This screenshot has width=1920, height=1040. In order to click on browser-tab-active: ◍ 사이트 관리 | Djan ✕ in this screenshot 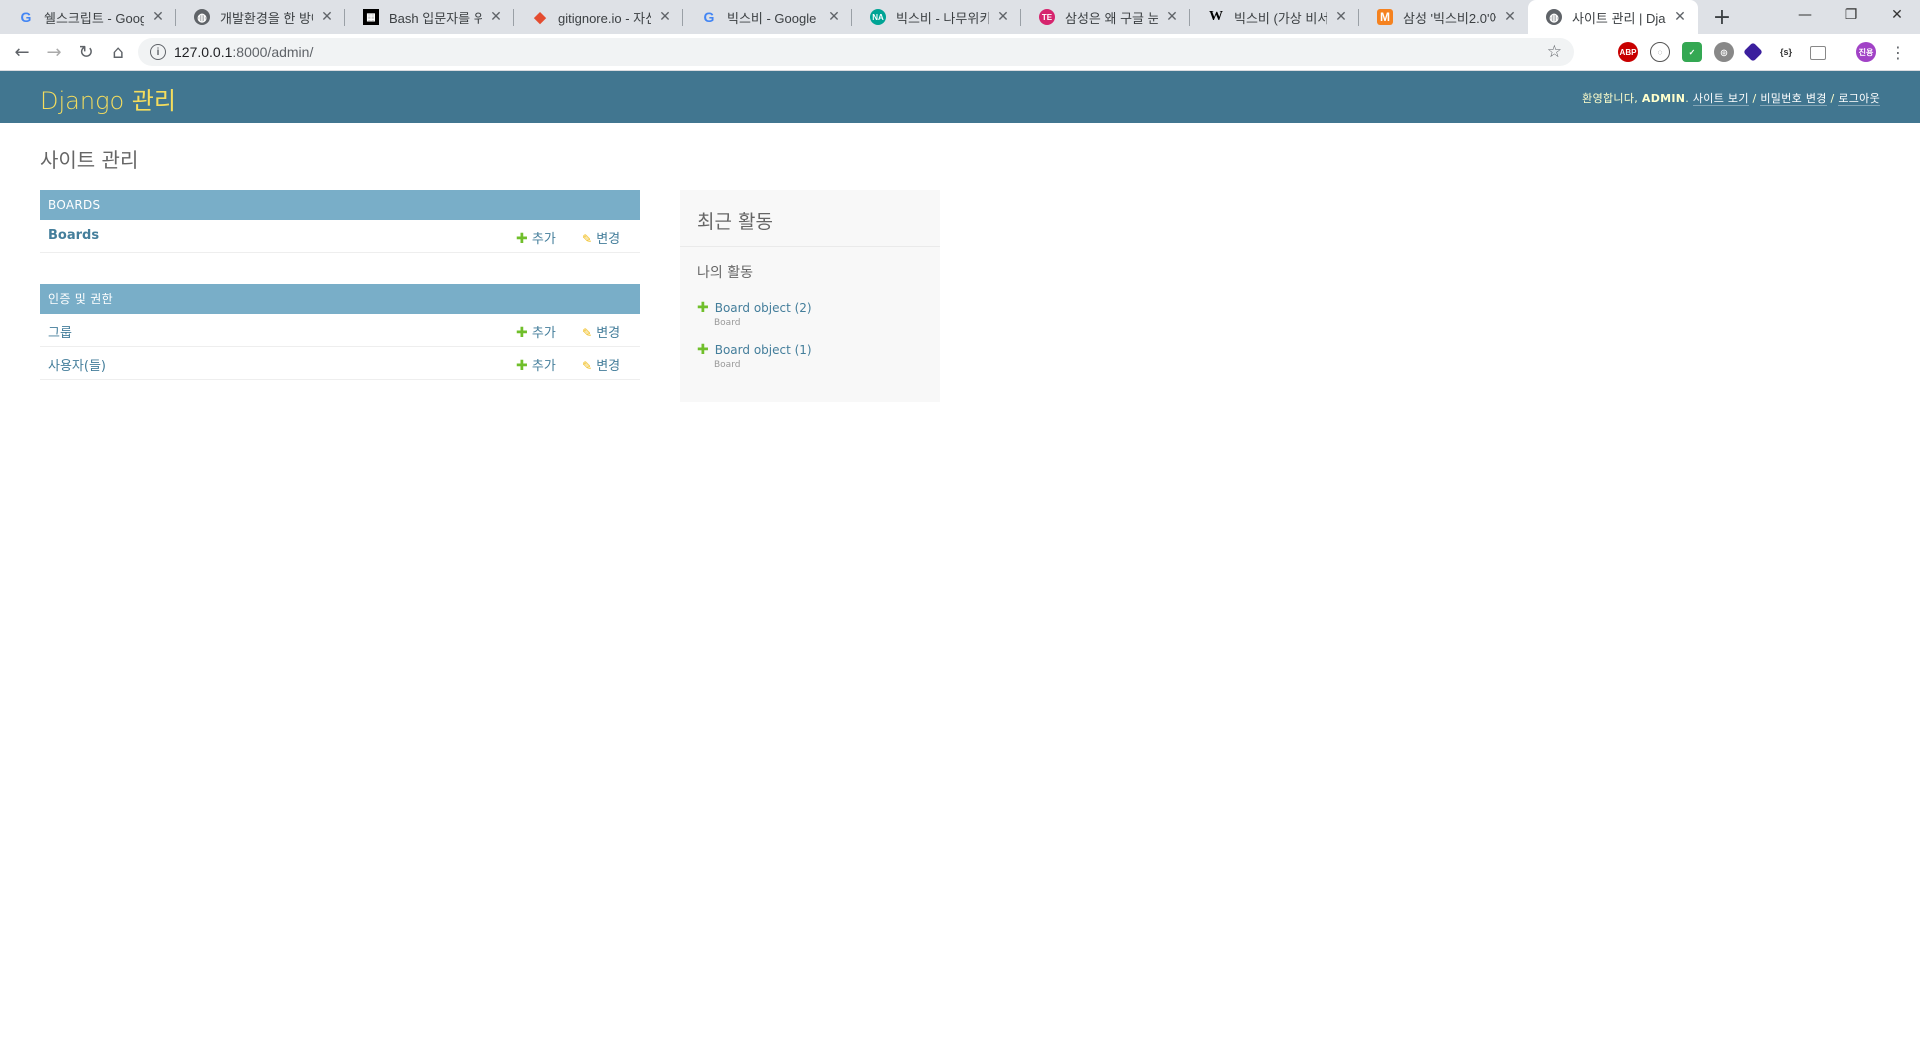, I will do `click(1613, 17)`.